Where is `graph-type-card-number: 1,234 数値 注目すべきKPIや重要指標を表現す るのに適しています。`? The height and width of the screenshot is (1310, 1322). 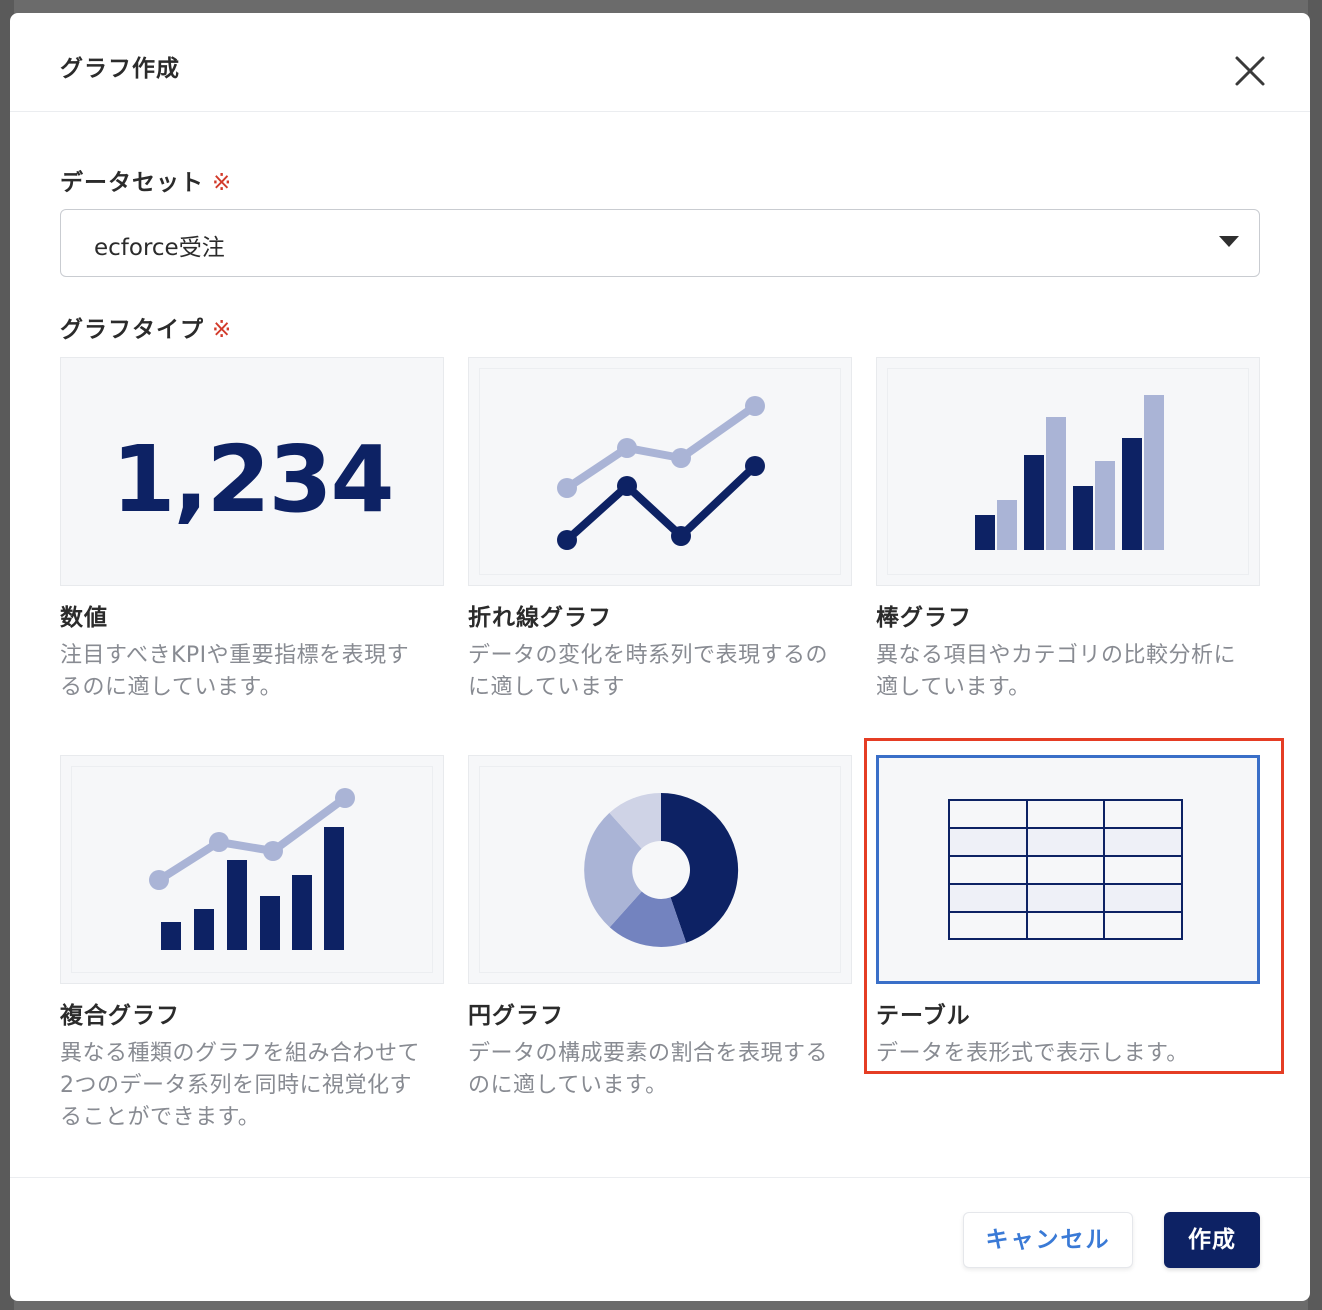
graph-type-card-number: 1,234 数値 注目すべきKPIや重要指標を表現す るのに適しています。 is located at coordinates (252, 530).